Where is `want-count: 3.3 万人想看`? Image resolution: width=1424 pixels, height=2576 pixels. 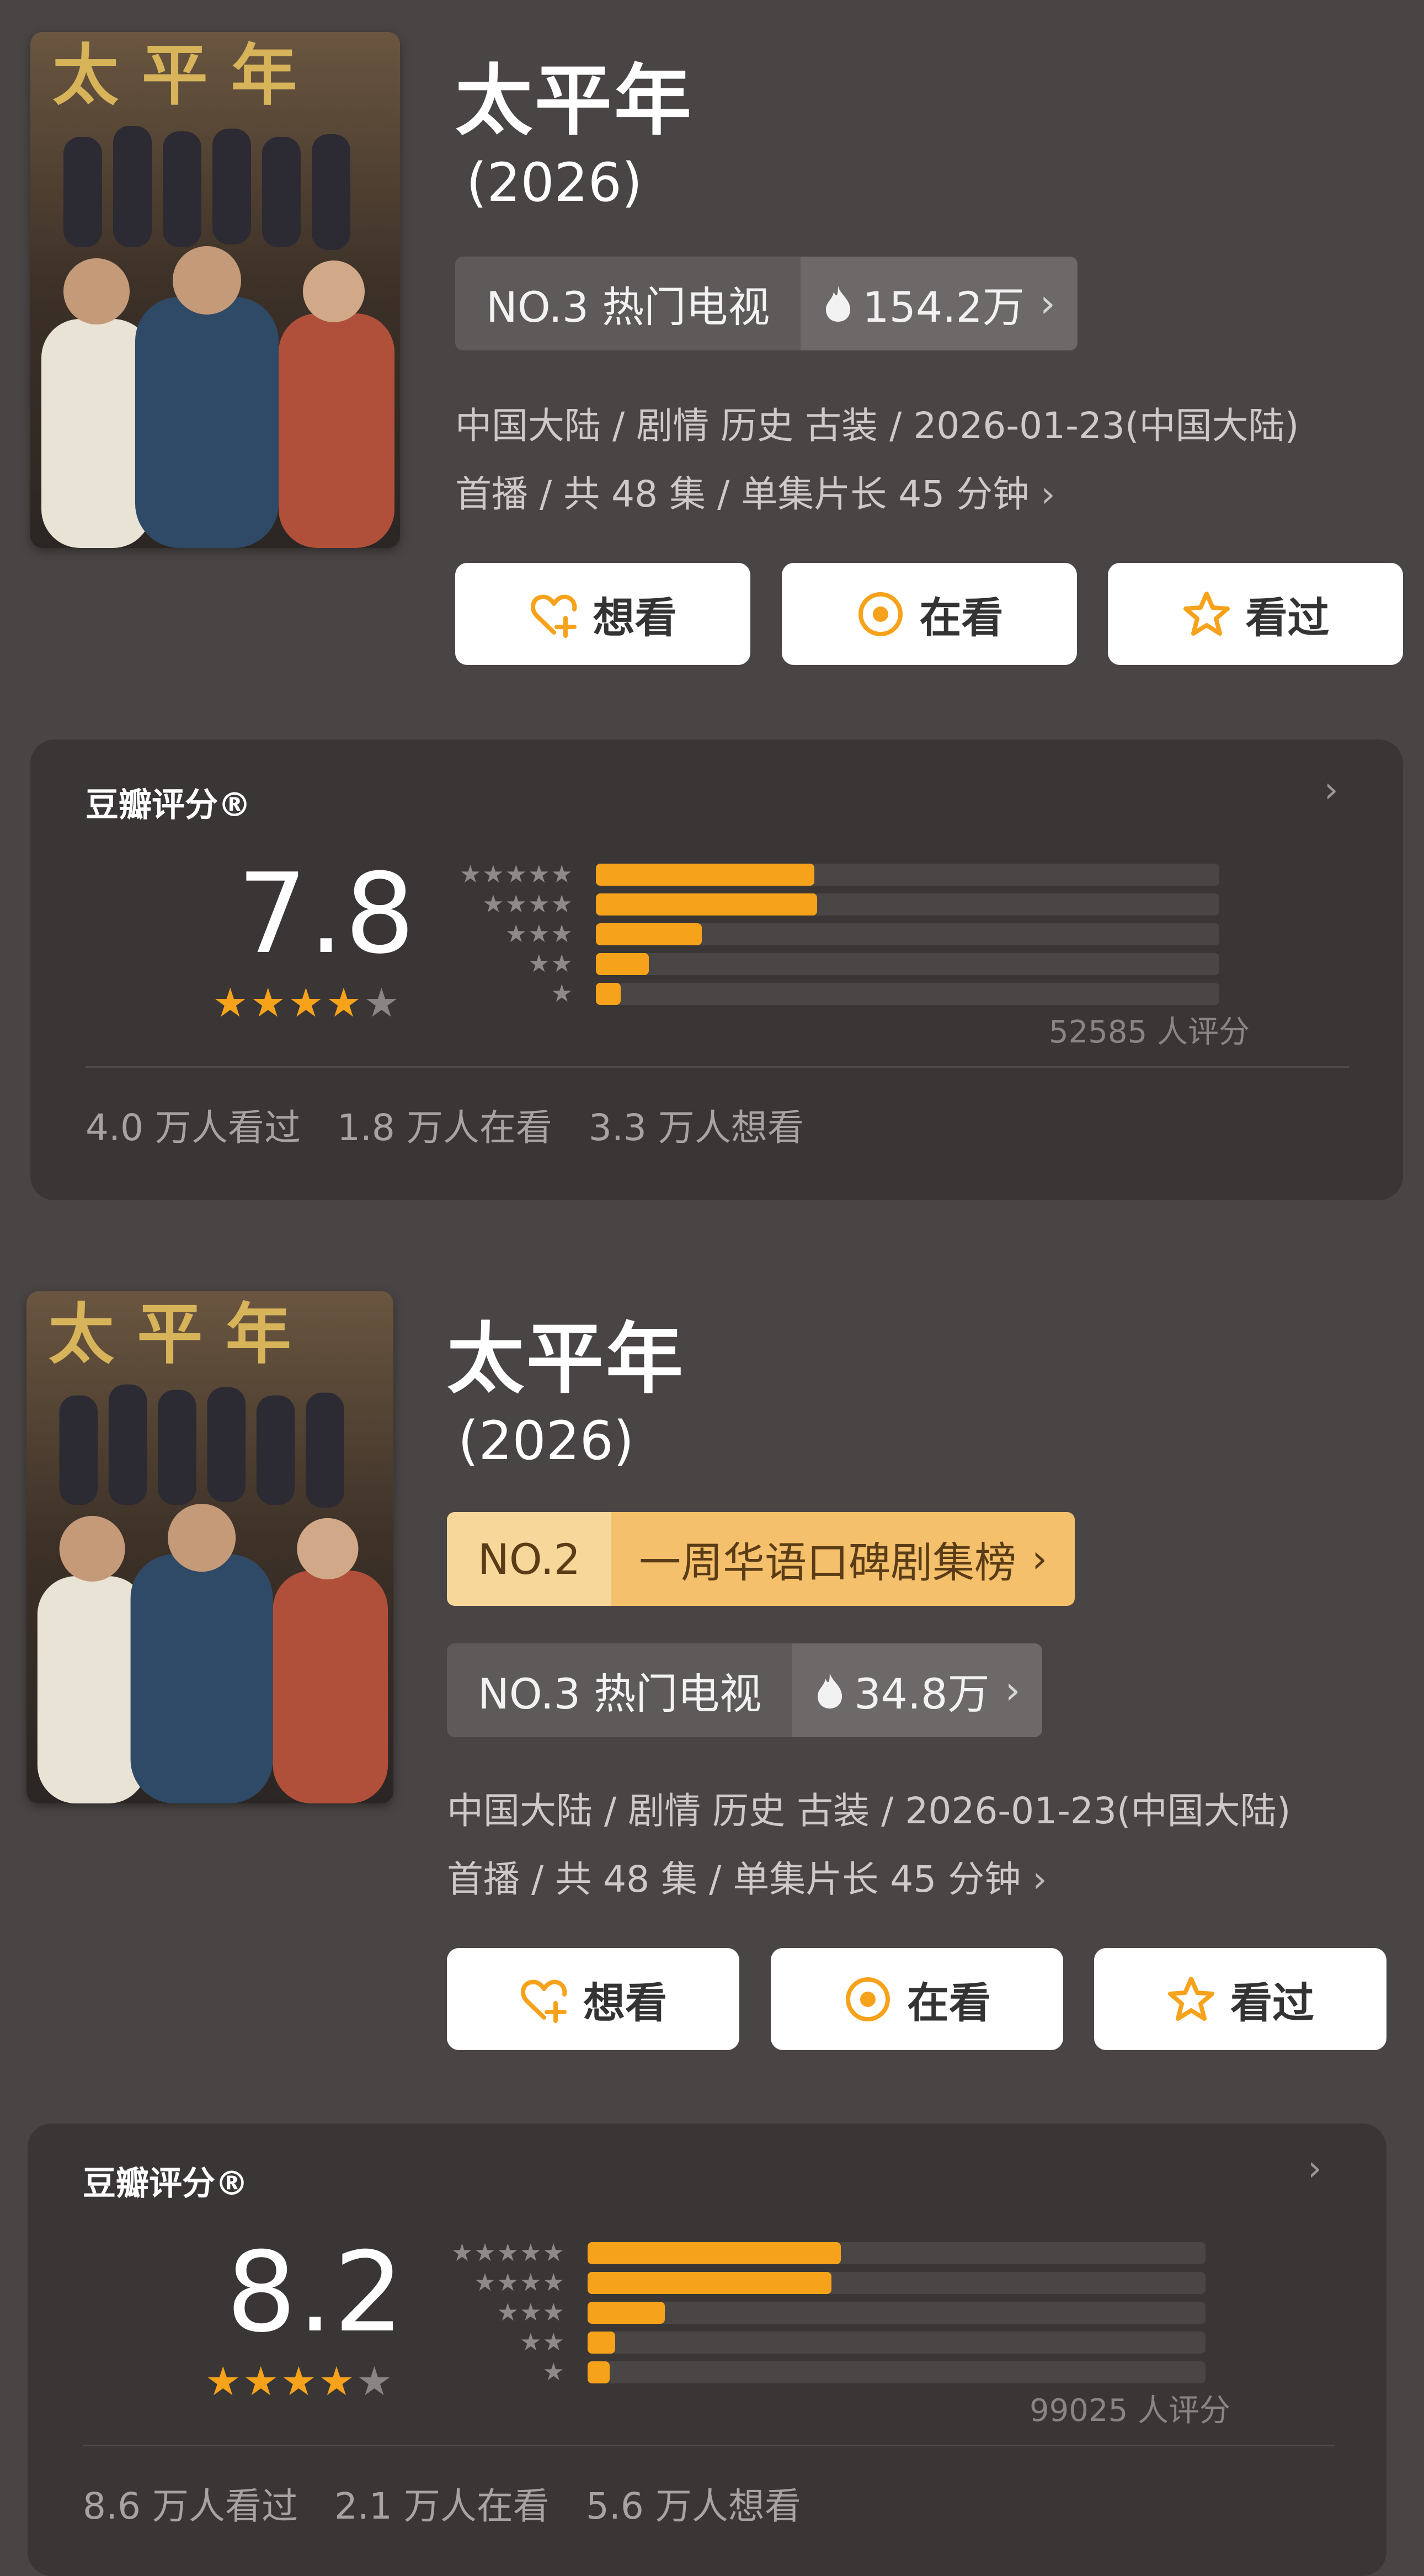
want-count: 3.3 万人想看 is located at coordinates (696, 1124).